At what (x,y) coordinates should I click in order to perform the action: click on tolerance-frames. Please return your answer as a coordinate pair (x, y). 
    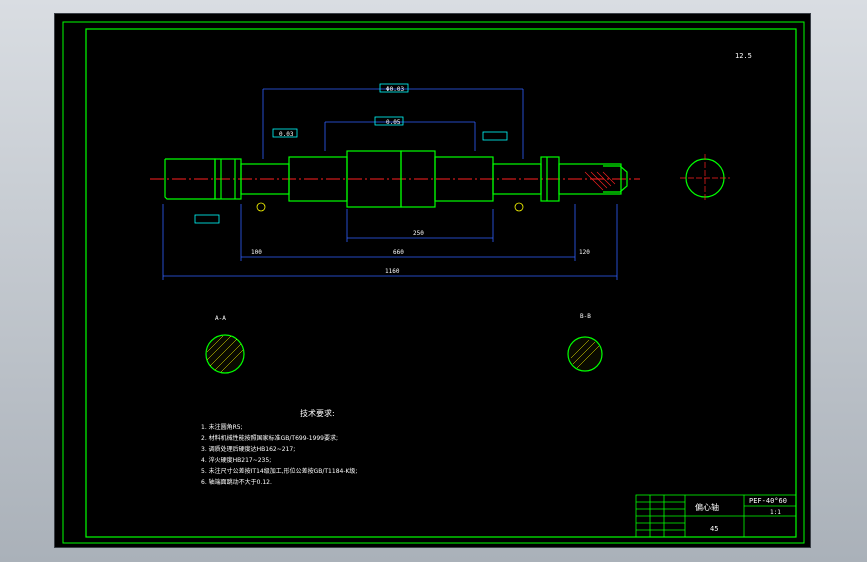
    Looking at the image, I should click on (351, 153).